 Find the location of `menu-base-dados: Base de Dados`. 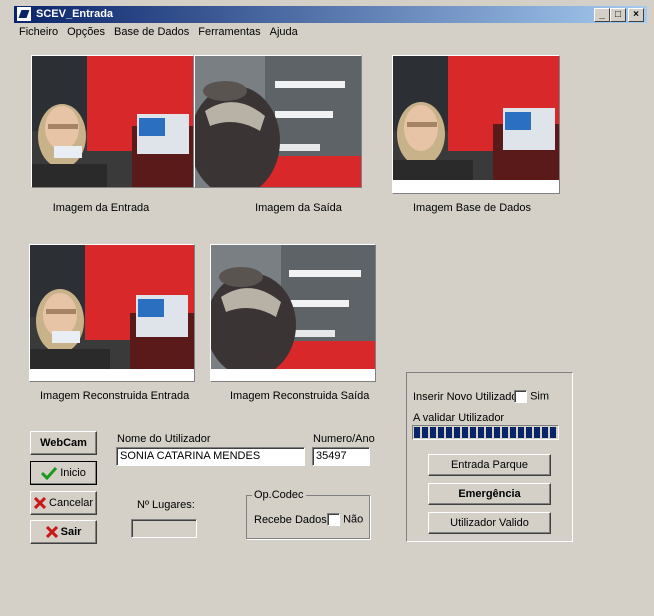

menu-base-dados: Base de Dados is located at coordinates (151, 34).